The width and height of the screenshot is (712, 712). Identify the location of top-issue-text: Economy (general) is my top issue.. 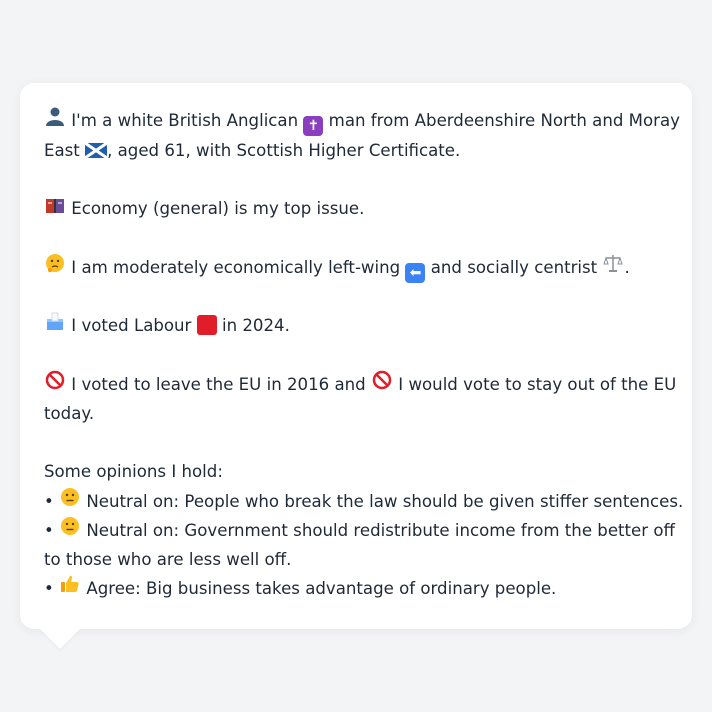
(218, 208).